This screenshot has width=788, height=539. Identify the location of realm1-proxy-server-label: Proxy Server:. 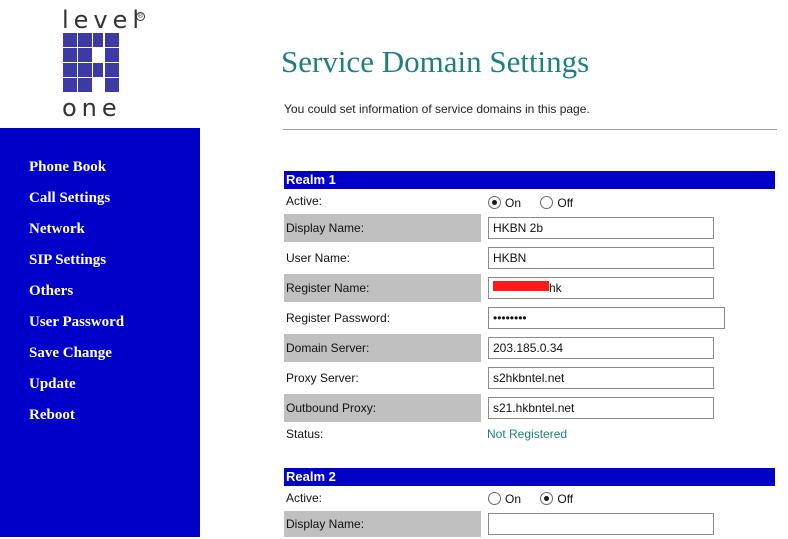
(322, 378).